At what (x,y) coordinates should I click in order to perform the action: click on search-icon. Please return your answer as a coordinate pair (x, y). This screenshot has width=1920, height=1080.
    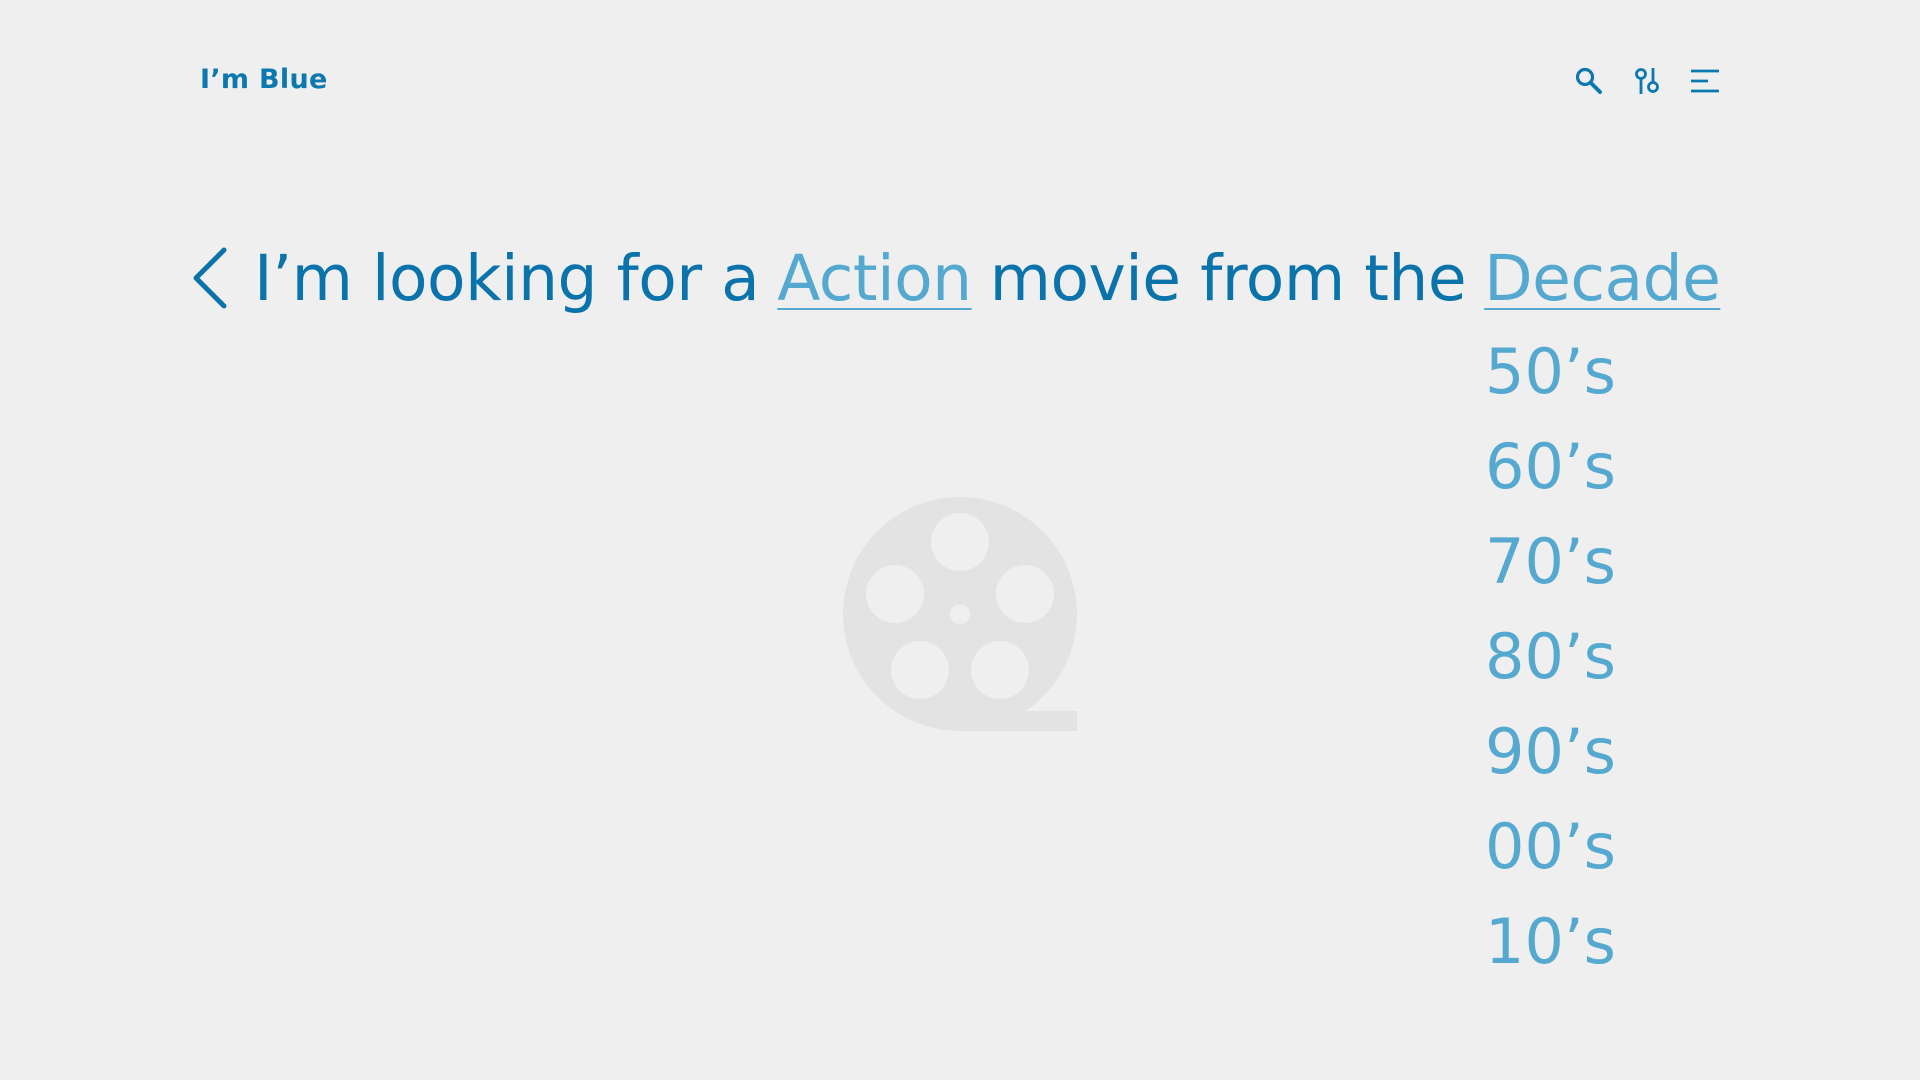
    Looking at the image, I should click on (1589, 81).